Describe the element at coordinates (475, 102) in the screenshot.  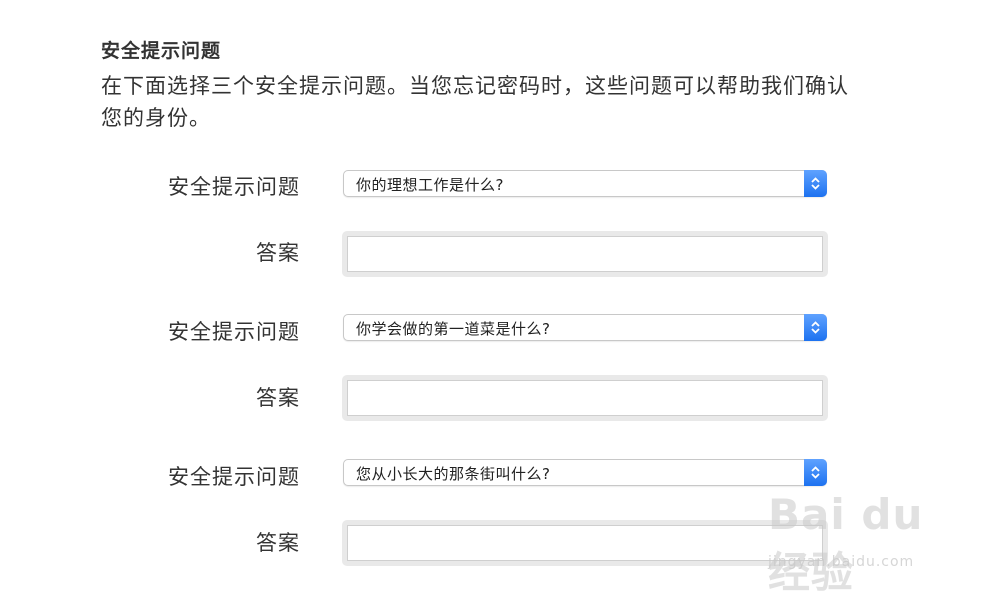
I see `section-description: 在下面选择三个安全提示问题。当您忘记密码时，这些问题可以帮助我们确认您的身份。` at that location.